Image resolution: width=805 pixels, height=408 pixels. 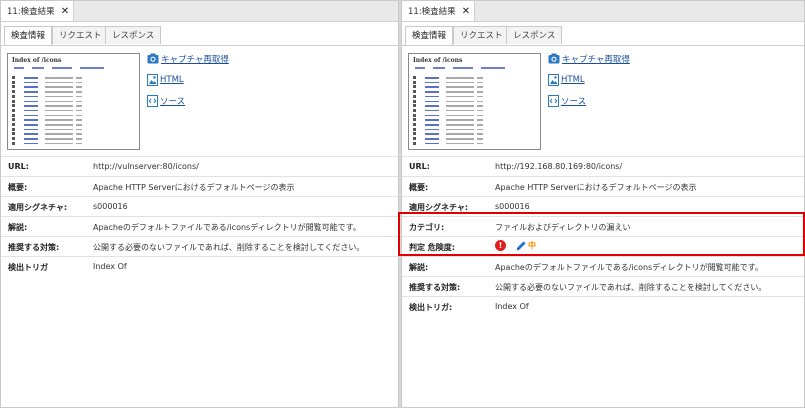 I want to click on capture-links: キャプチャ再取得 HTML ソース, so click(x=188, y=83).